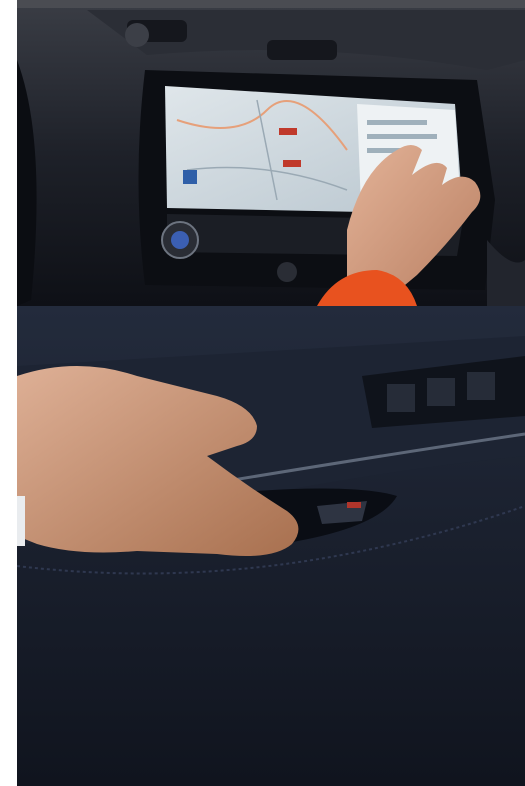 Image resolution: width=525 pixels, height=786 pixels. Describe the element at coordinates (271, 4) in the screenshot. I see `windshield-edge` at that location.